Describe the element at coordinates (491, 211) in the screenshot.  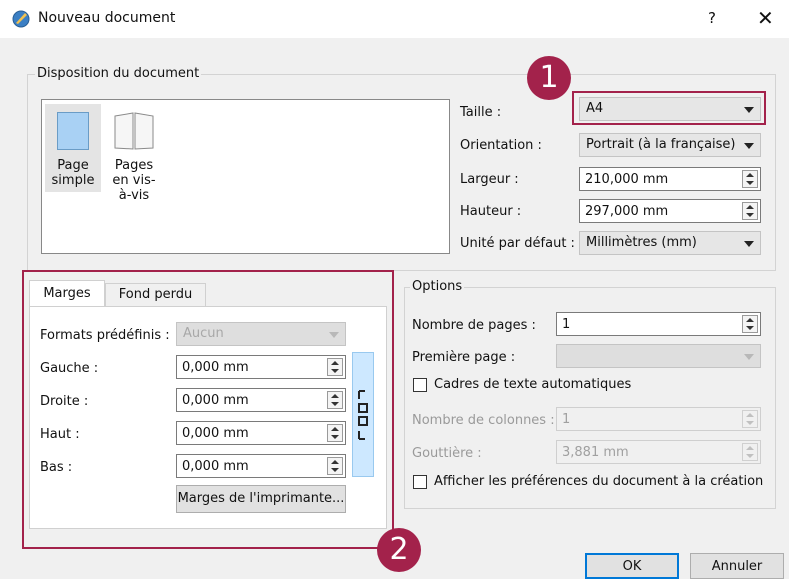
I see `height-label: Hauteur :` at that location.